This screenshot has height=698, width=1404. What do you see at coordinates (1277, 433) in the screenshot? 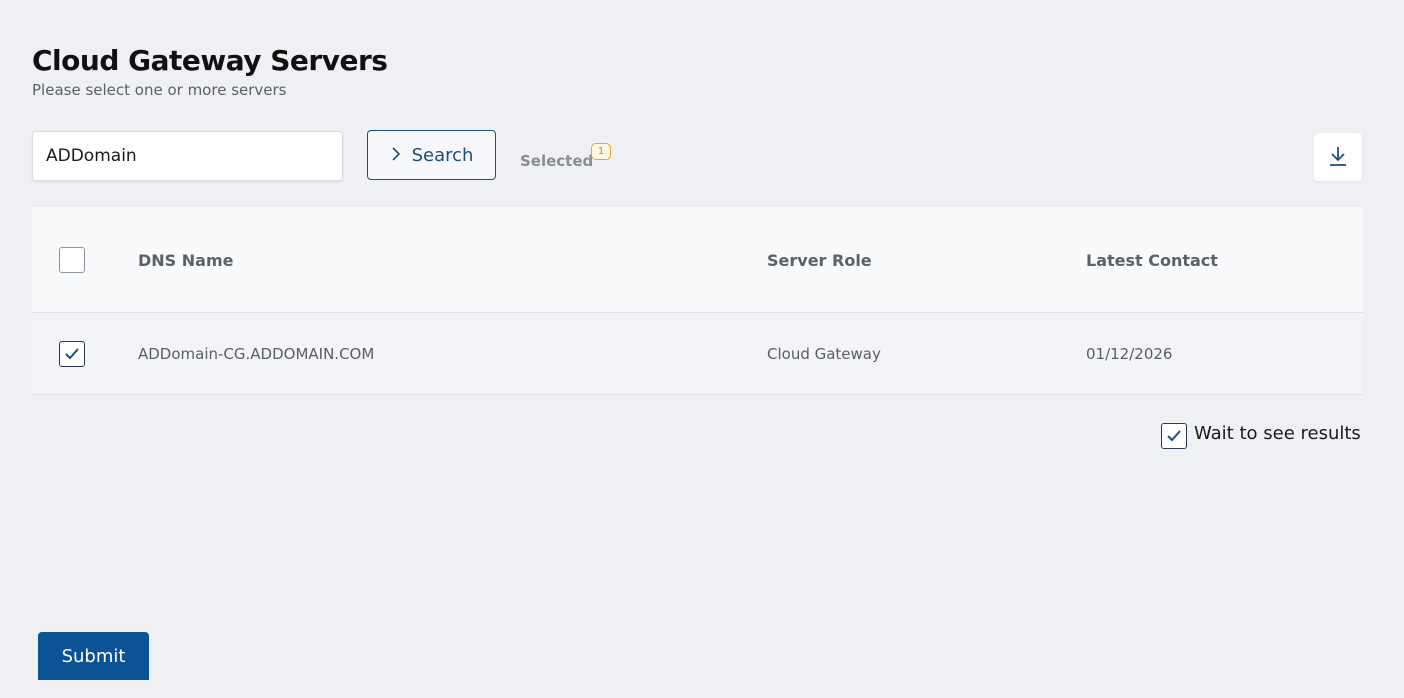
I see `wait-results-label: Wait to see results` at bounding box center [1277, 433].